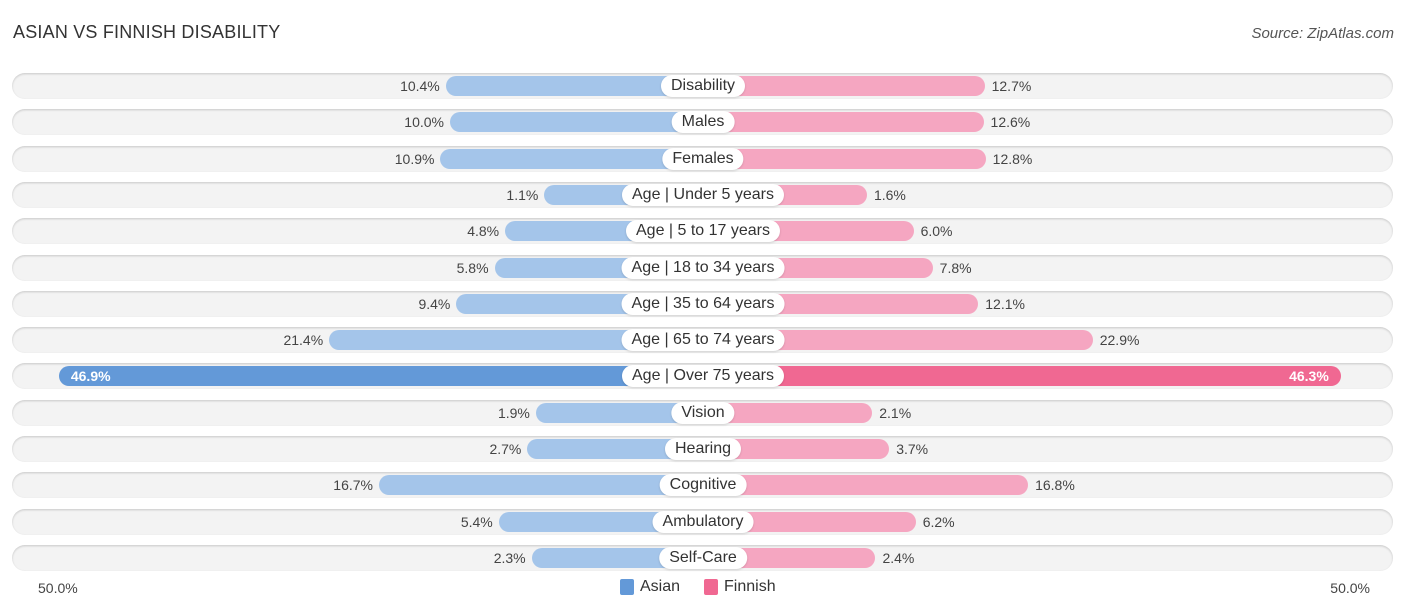 This screenshot has width=1406, height=612. Describe the element at coordinates (58, 588) in the screenshot. I see `axis-label-left: 50.0%` at that location.